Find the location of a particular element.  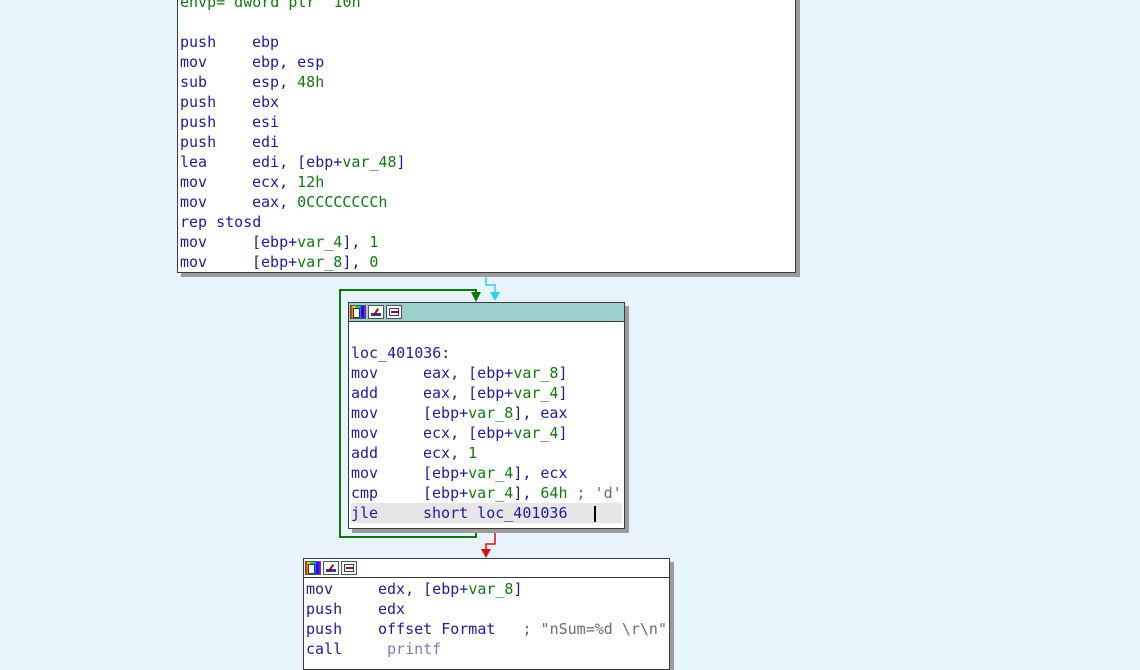

edge-flow-arrowhead is located at coordinates (495, 296).